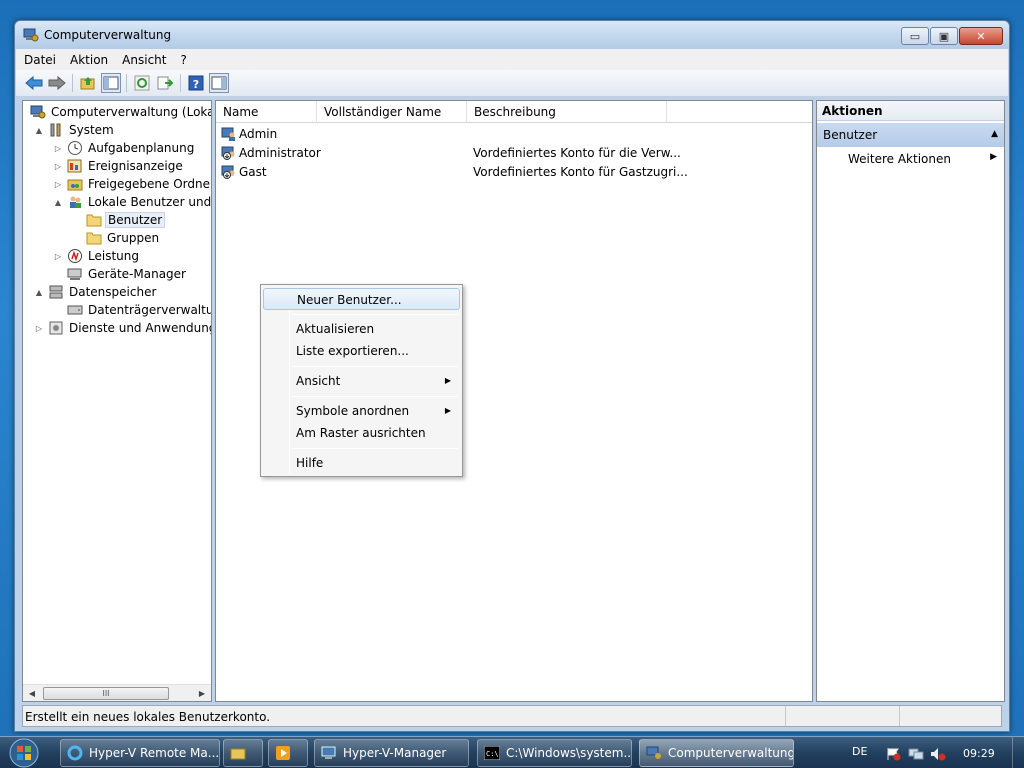 Image resolution: width=1024 pixels, height=768 pixels. Describe the element at coordinates (512, 35) in the screenshot. I see `title-bar: Computerverwaltung ▭ ▣ ✕` at that location.